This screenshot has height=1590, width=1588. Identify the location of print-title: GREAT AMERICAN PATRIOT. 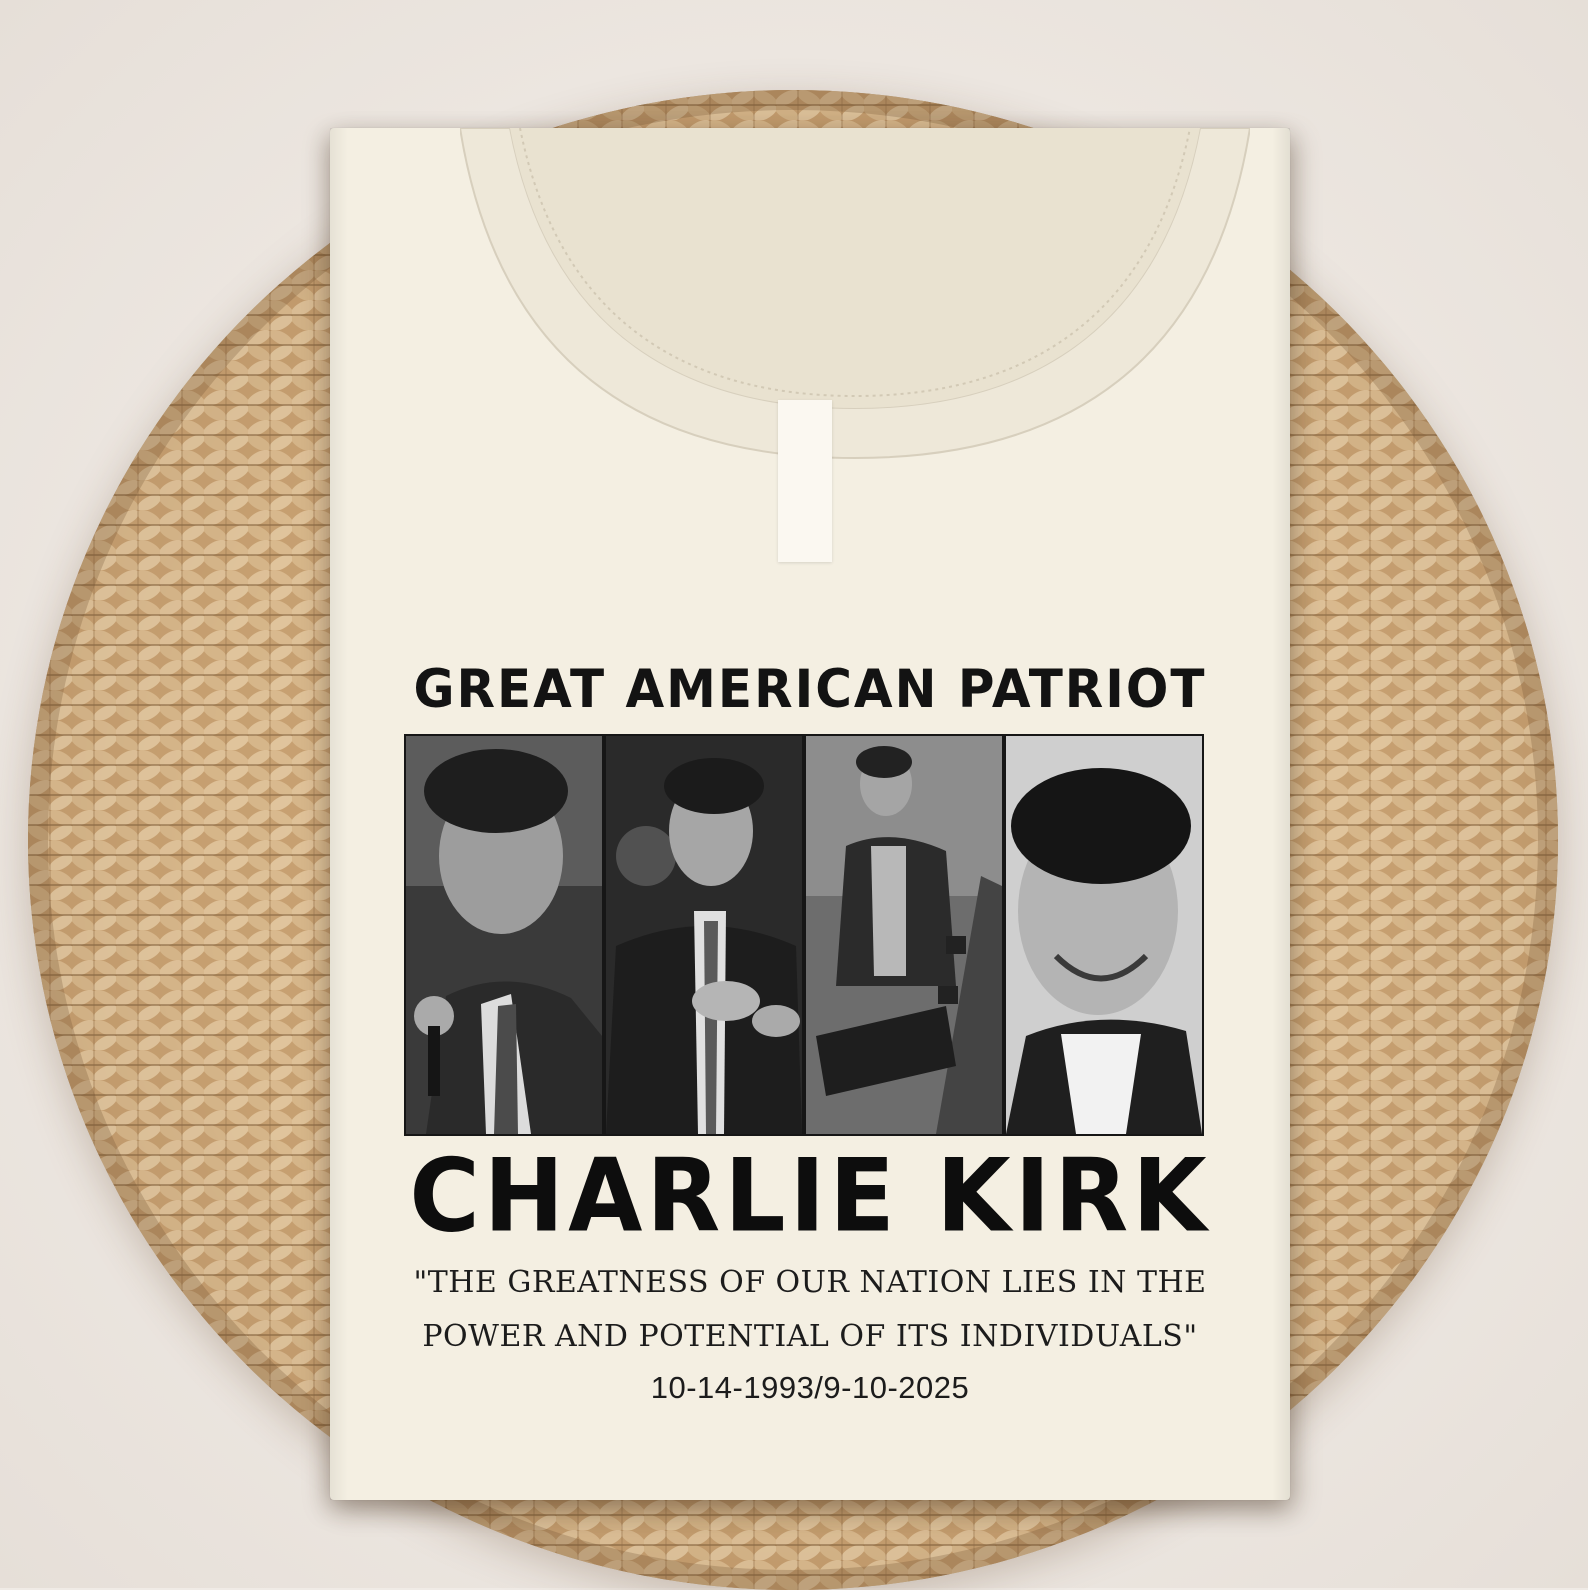
(810, 689).